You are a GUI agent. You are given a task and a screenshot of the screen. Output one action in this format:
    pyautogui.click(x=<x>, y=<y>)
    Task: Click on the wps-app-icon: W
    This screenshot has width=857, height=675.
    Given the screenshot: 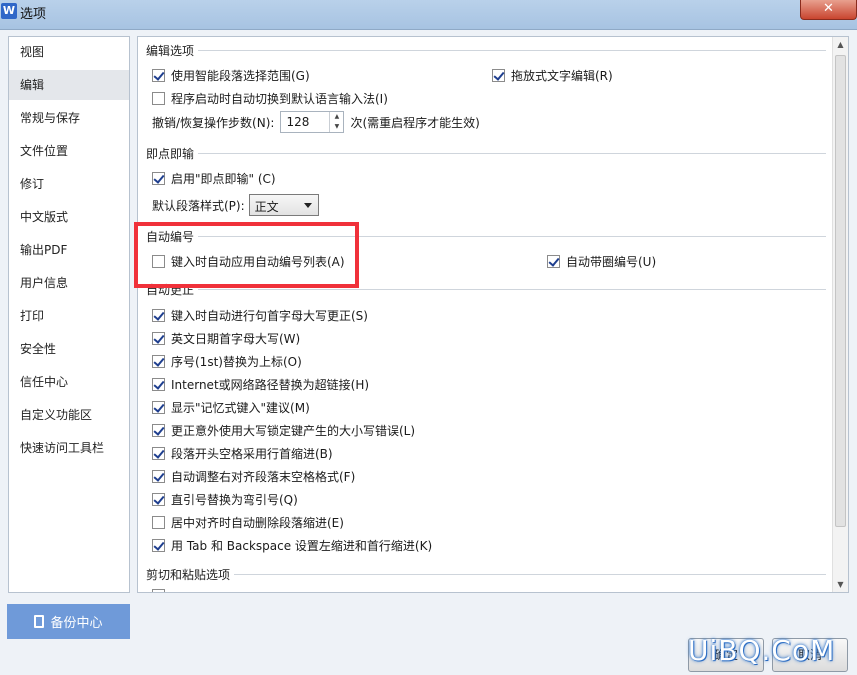 What is the action you would take?
    pyautogui.click(x=9, y=11)
    